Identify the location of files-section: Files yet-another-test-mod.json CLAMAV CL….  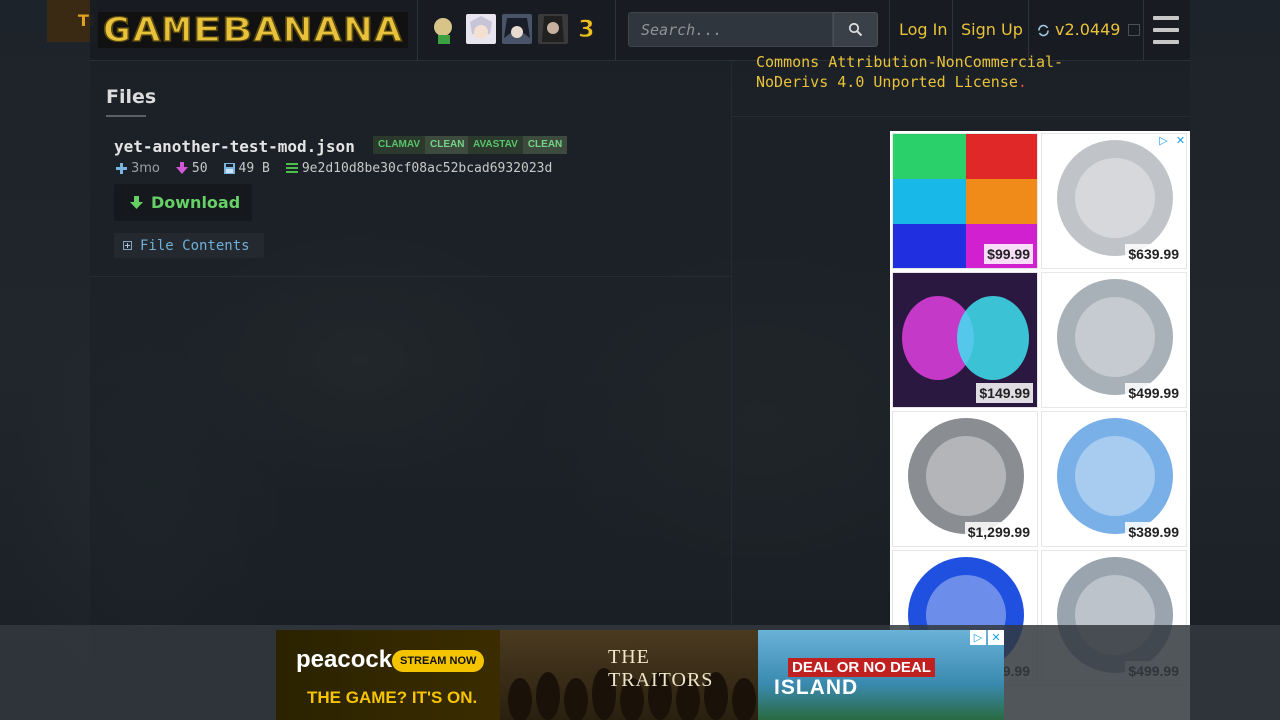
(411, 171).